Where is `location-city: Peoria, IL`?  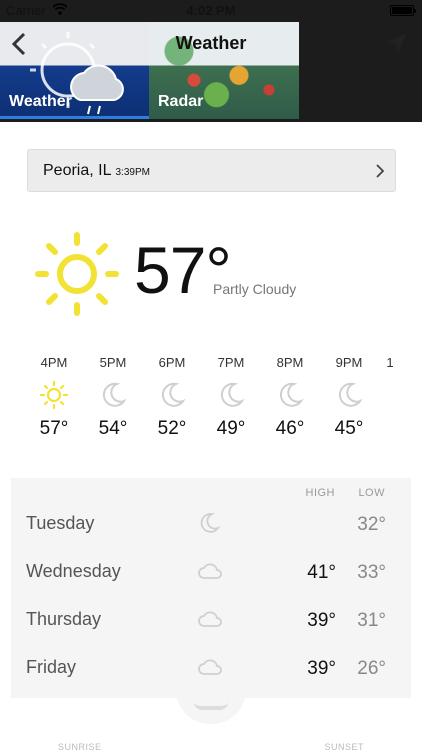
location-city: Peoria, IL is located at coordinates (77, 170).